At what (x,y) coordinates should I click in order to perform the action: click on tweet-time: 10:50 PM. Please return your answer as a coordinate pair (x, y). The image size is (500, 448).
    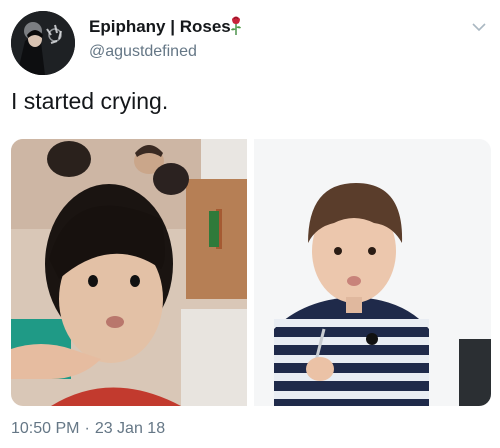
    Looking at the image, I should click on (45, 428).